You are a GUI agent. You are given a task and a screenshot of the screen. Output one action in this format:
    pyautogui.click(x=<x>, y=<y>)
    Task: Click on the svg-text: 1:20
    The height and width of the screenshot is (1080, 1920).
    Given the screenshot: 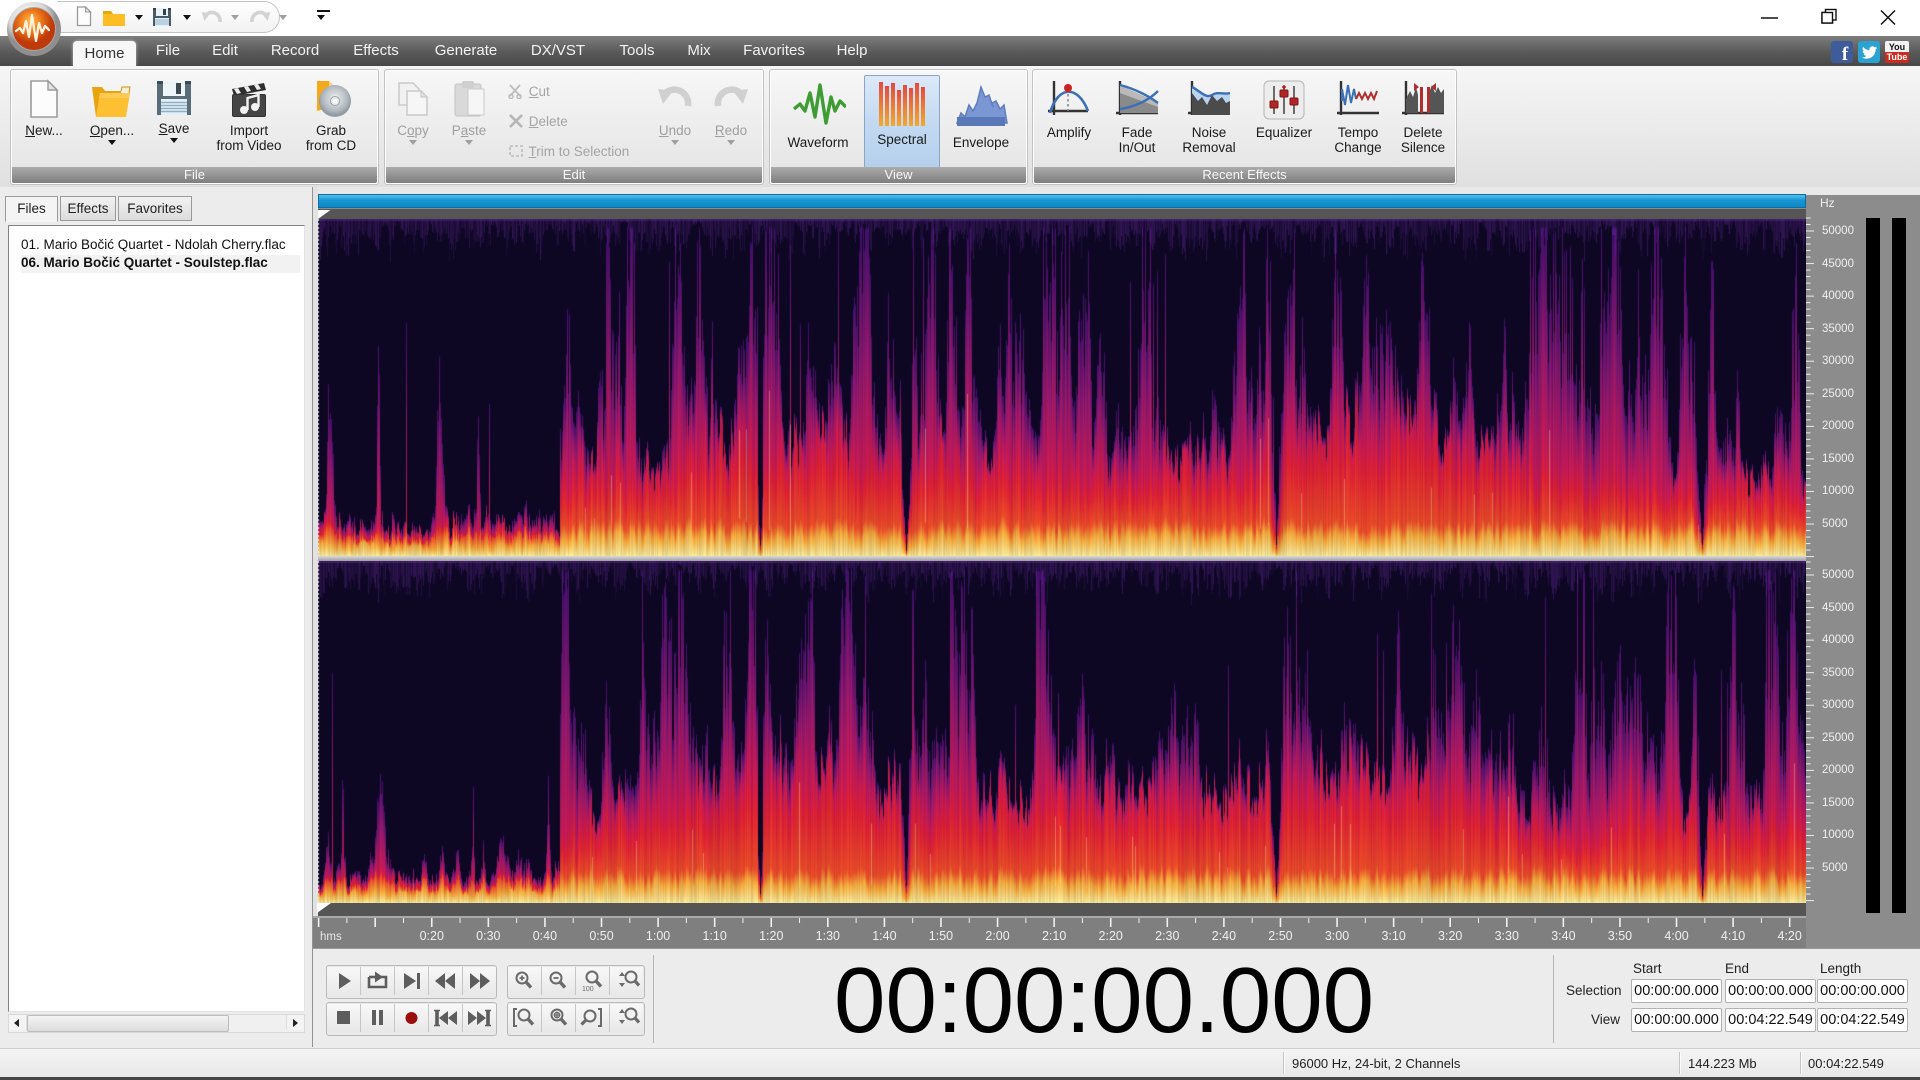 What is the action you would take?
    pyautogui.click(x=771, y=936)
    